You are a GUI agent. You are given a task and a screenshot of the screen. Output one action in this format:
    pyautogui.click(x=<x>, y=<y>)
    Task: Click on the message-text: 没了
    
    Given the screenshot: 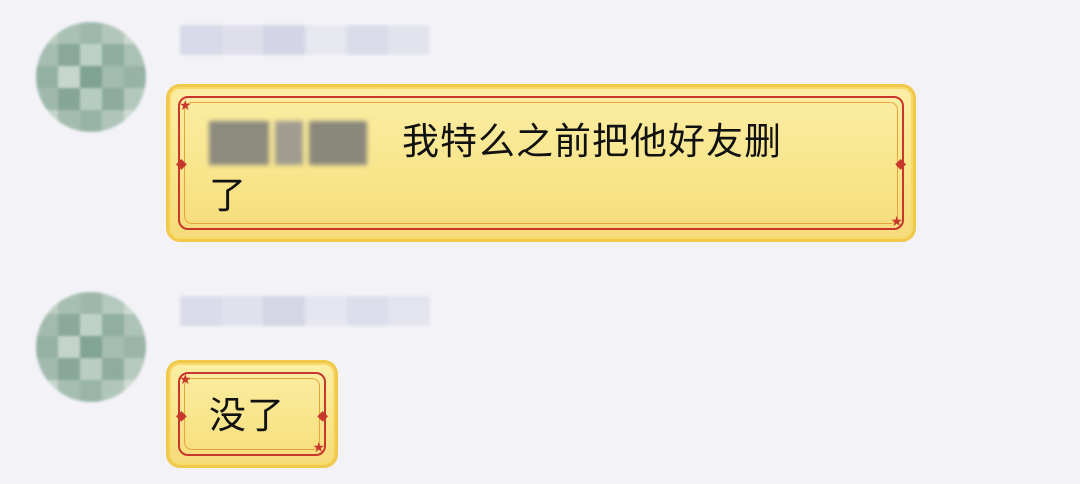 What is the action you would take?
    pyautogui.click(x=247, y=415)
    